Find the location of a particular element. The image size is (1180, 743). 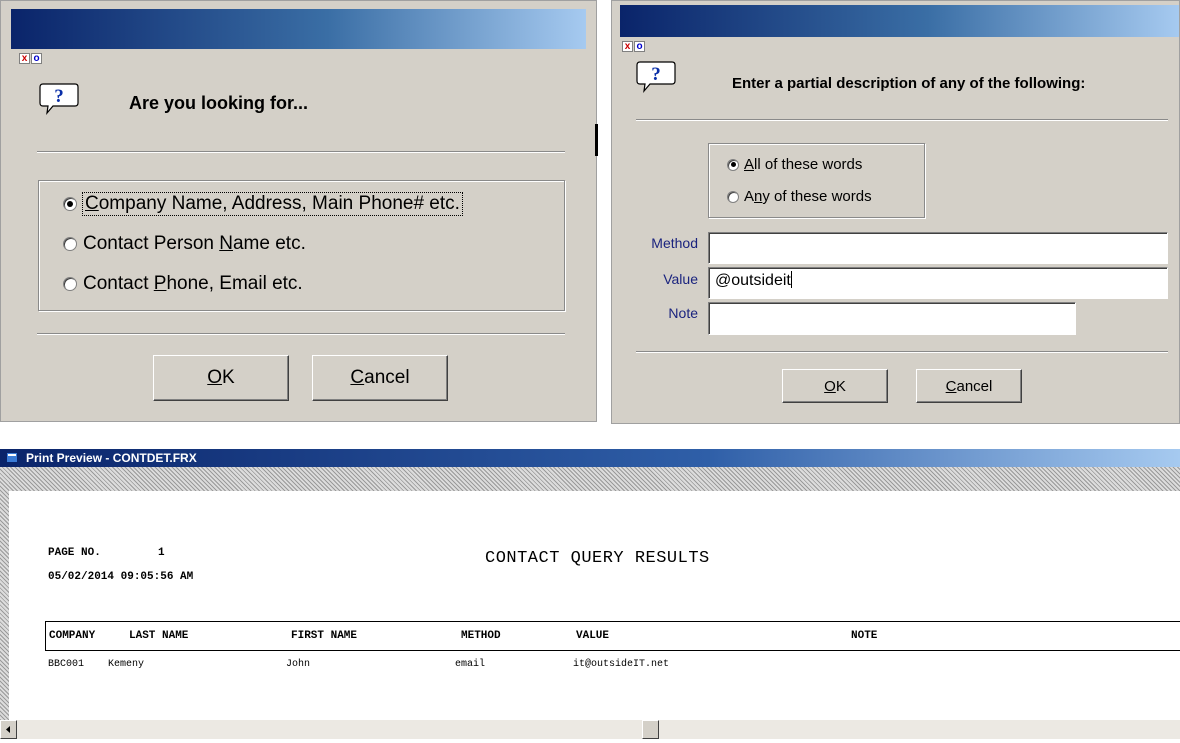

scroll-left-button is located at coordinates (8, 729).